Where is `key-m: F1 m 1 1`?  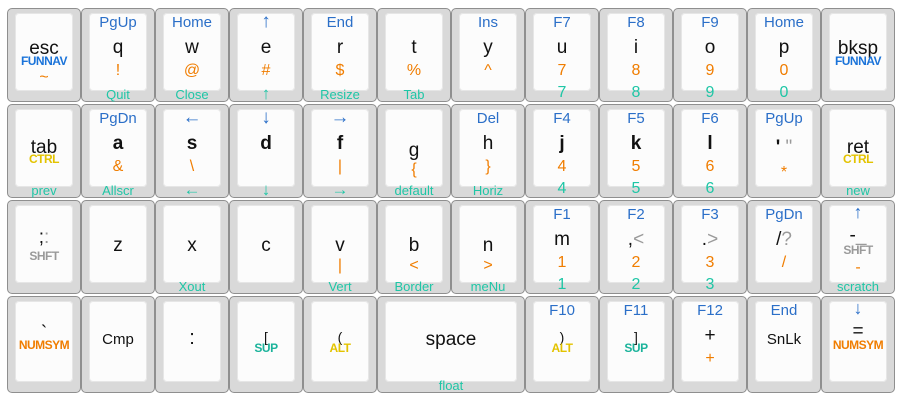 key-m: F1 m 1 1 is located at coordinates (562, 247).